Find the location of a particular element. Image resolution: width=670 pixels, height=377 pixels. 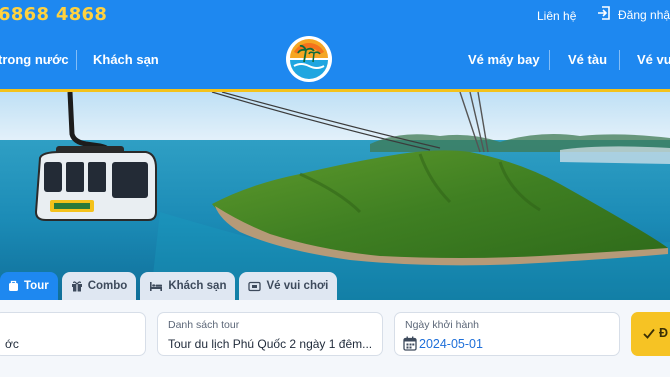

bag-icon is located at coordinates (13, 285).